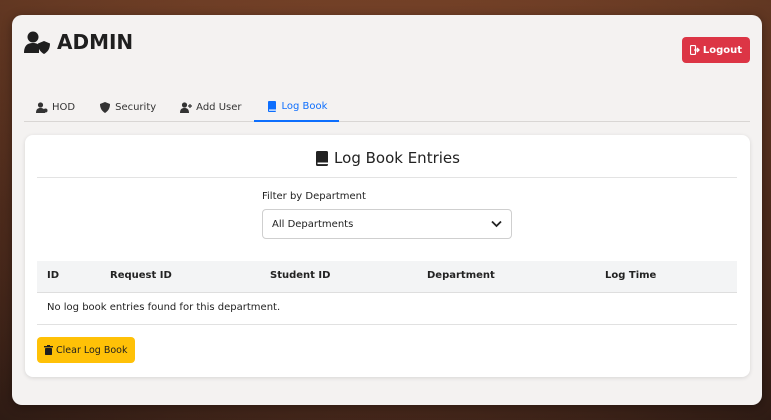  I want to click on column-header-department: Department, so click(461, 275).